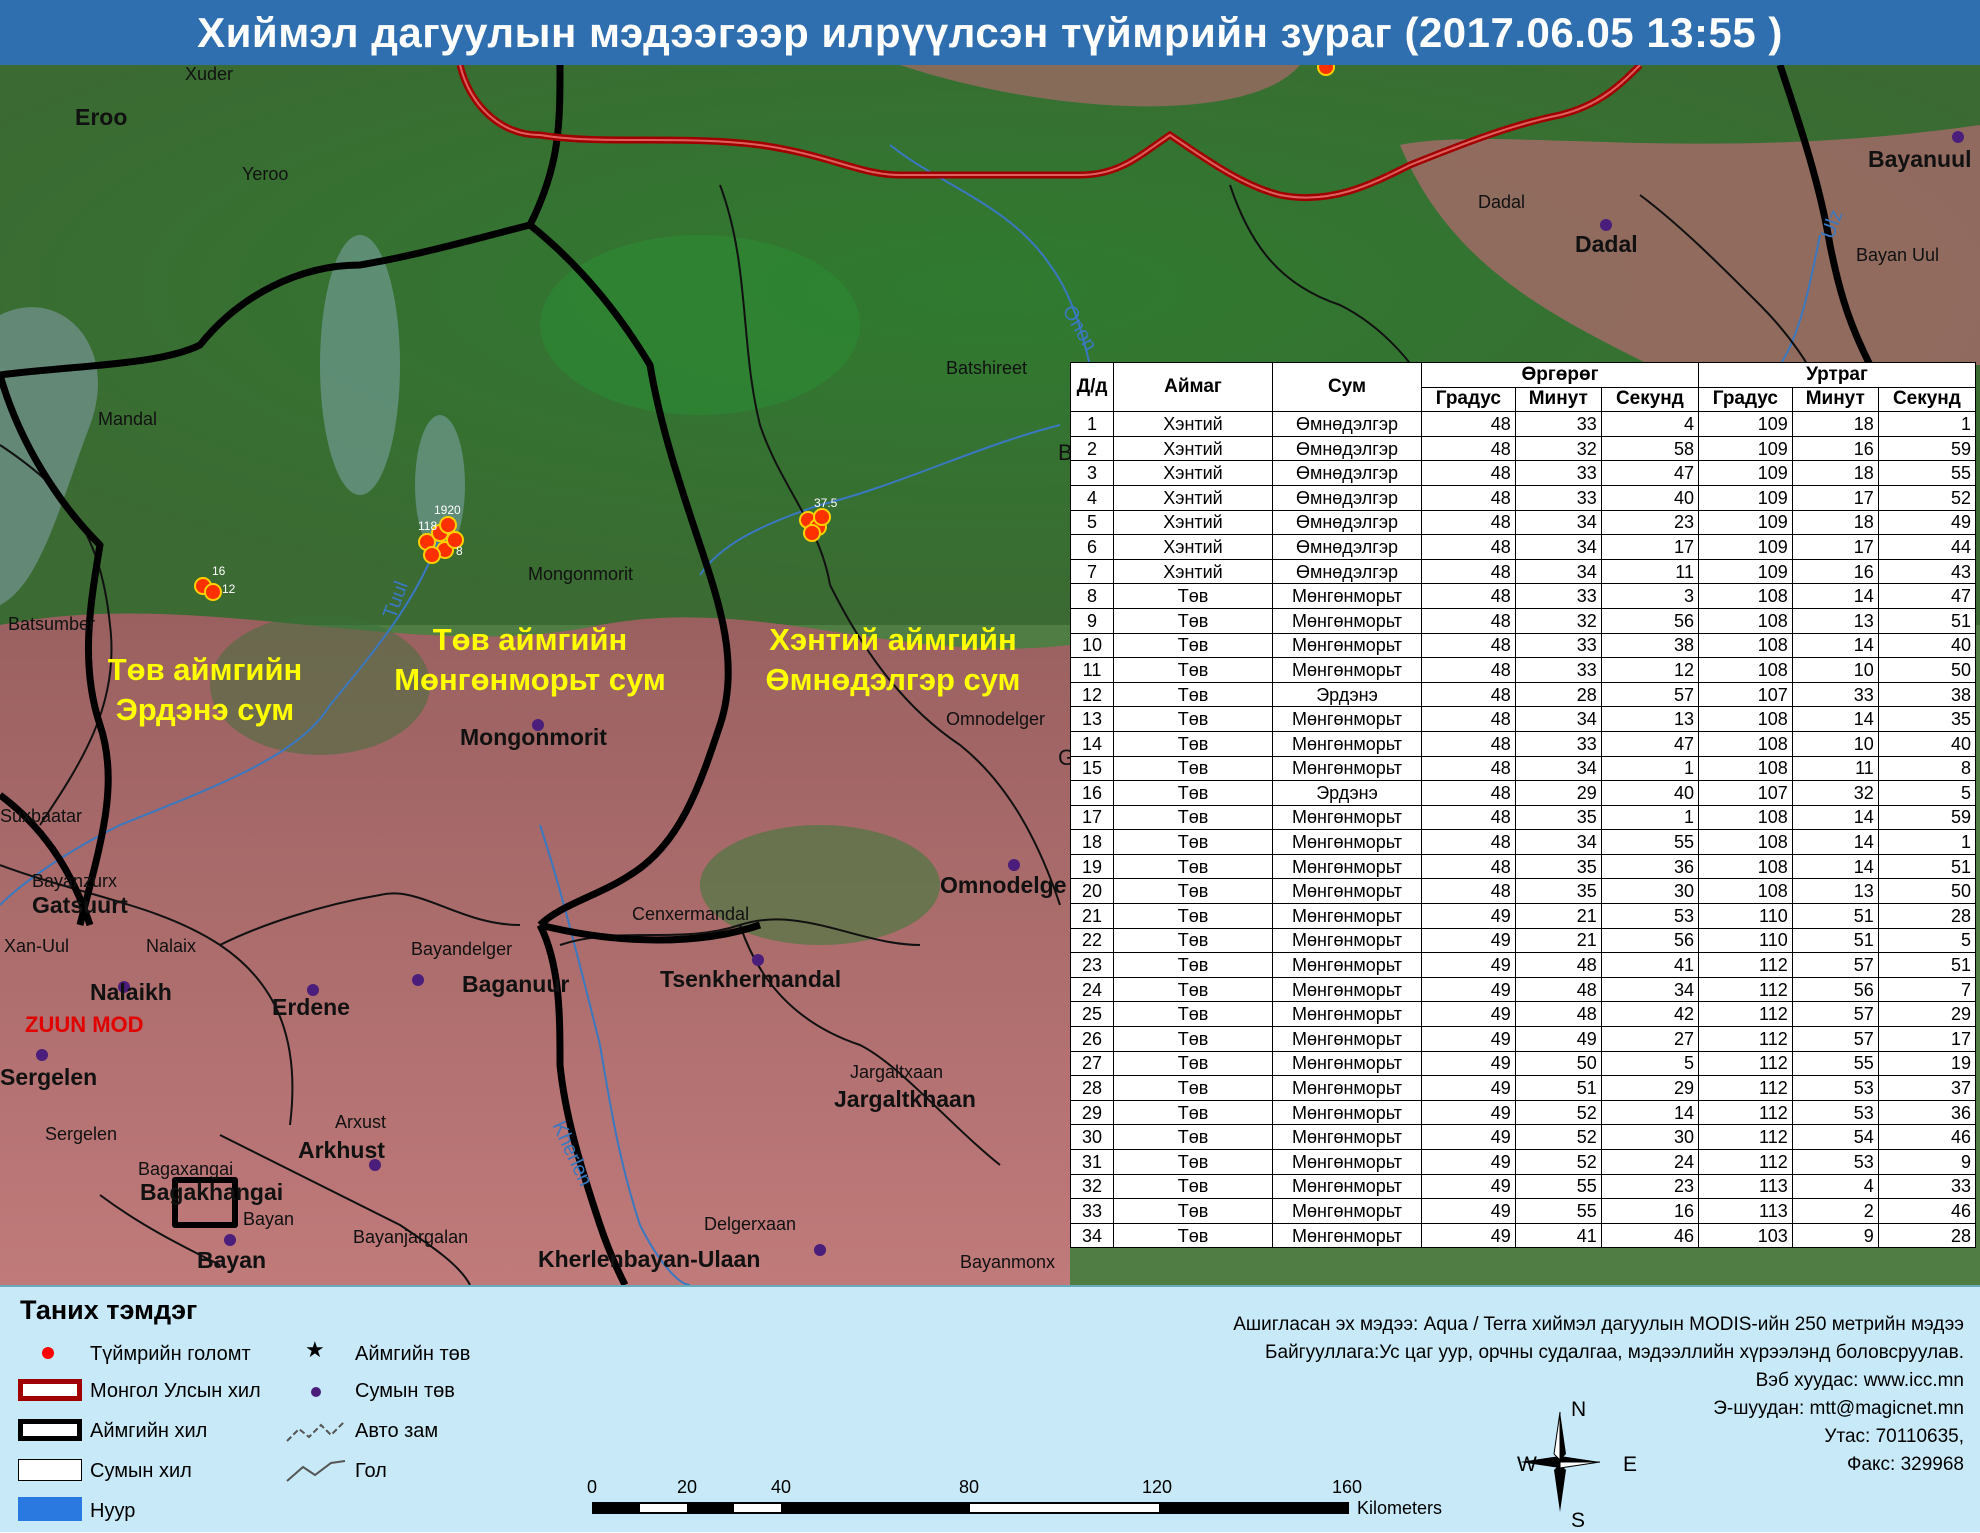 The image size is (1980, 1533). I want to click on table-cell: 112, so click(1745, 1063).